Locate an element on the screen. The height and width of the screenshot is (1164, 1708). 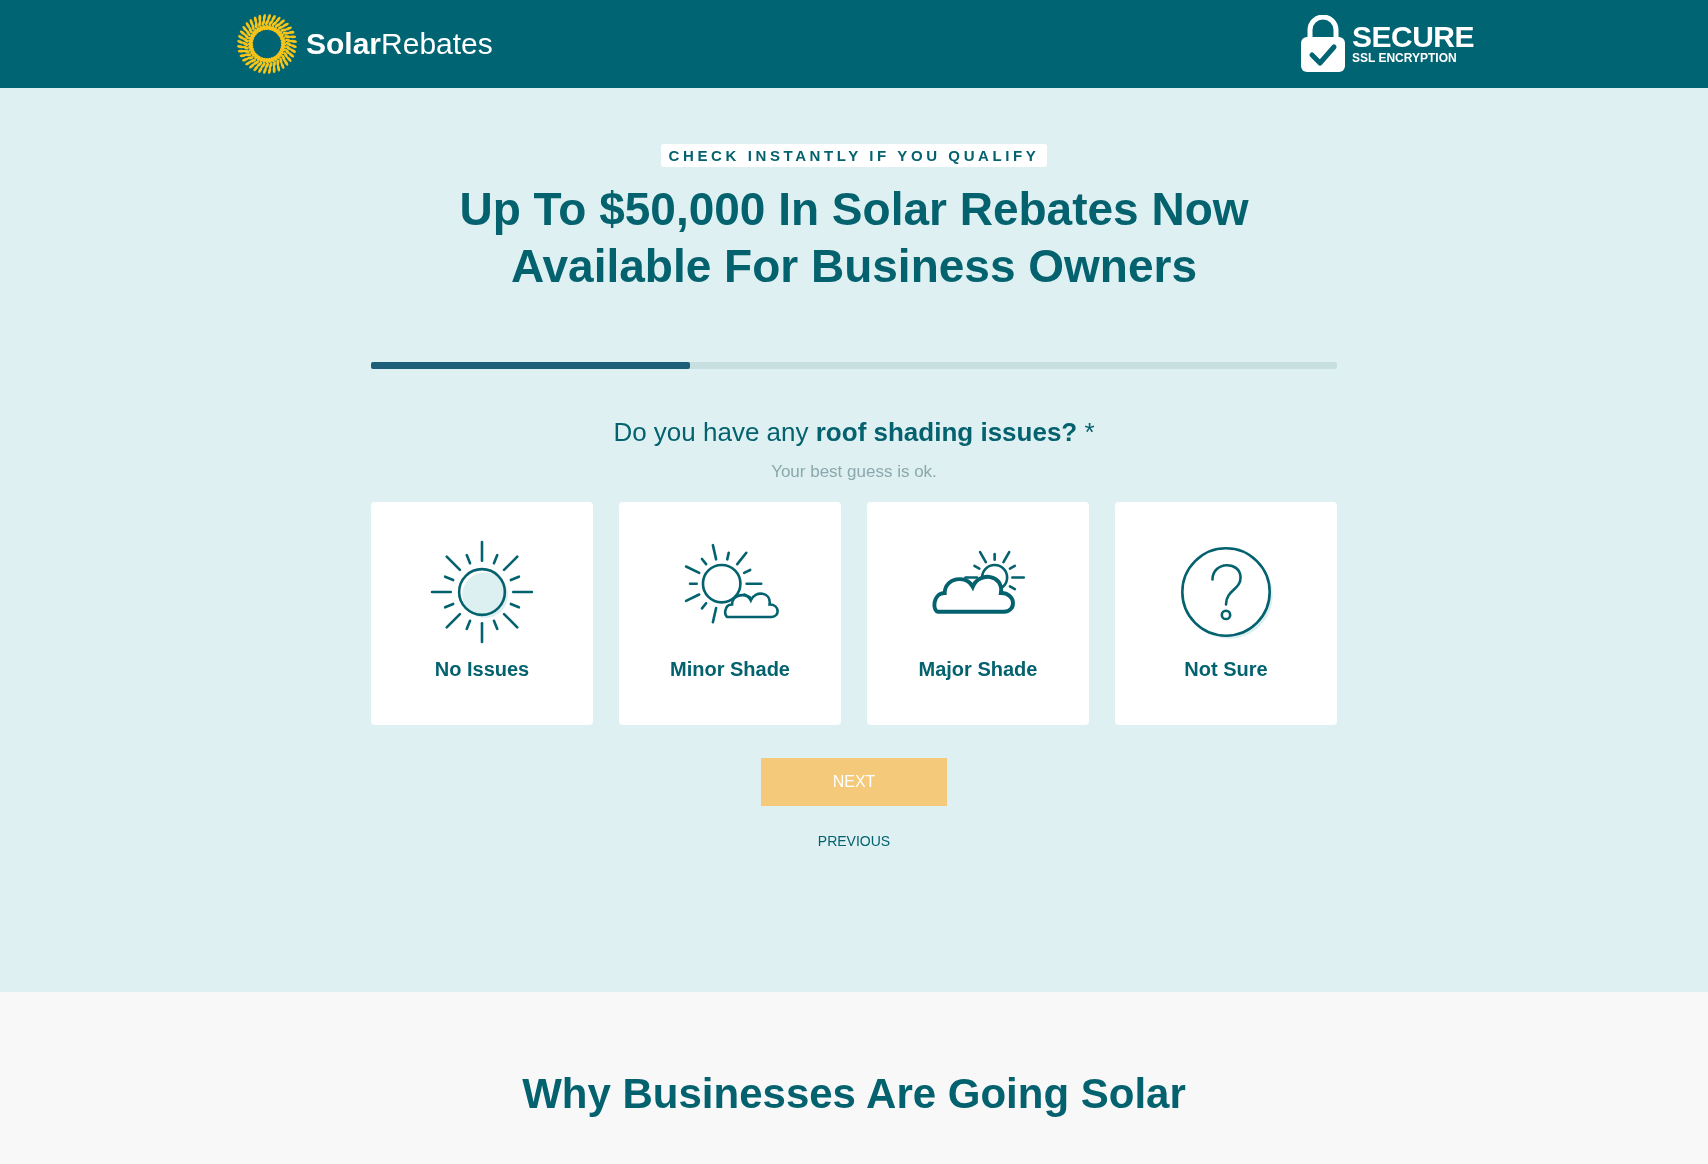
option-card: Major Shade is located at coordinates (978, 613).